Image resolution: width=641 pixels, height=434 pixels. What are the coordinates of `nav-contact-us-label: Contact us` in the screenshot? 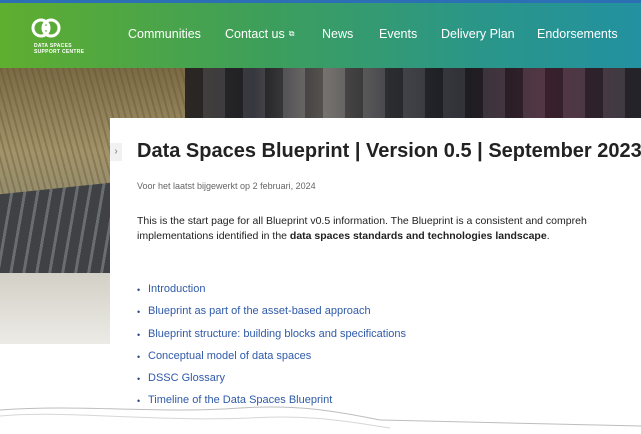 It's located at (255, 34).